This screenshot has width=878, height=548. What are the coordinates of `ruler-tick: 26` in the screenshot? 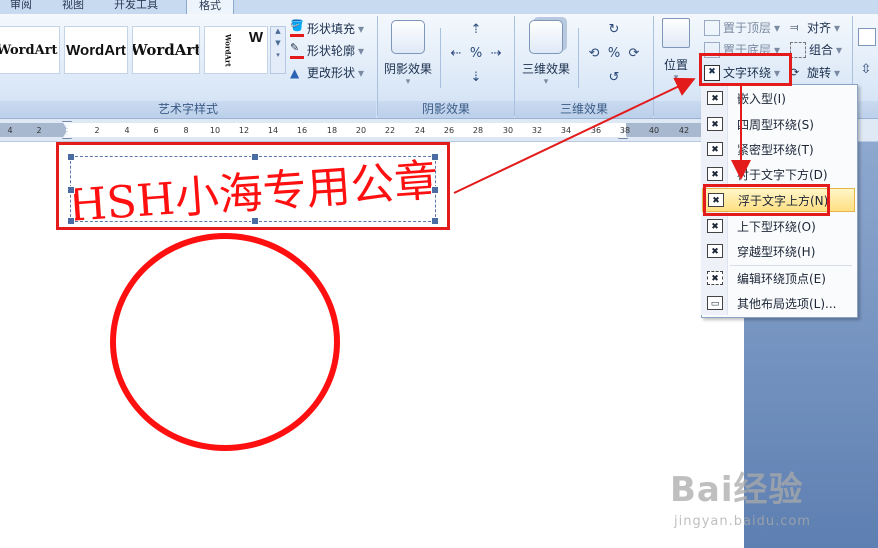 It's located at (449, 130).